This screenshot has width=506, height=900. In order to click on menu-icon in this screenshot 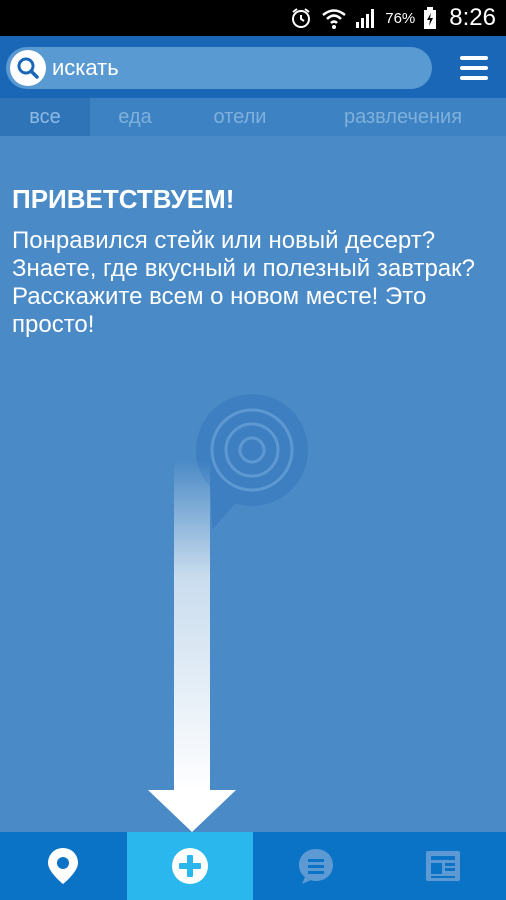, I will do `click(474, 68)`.